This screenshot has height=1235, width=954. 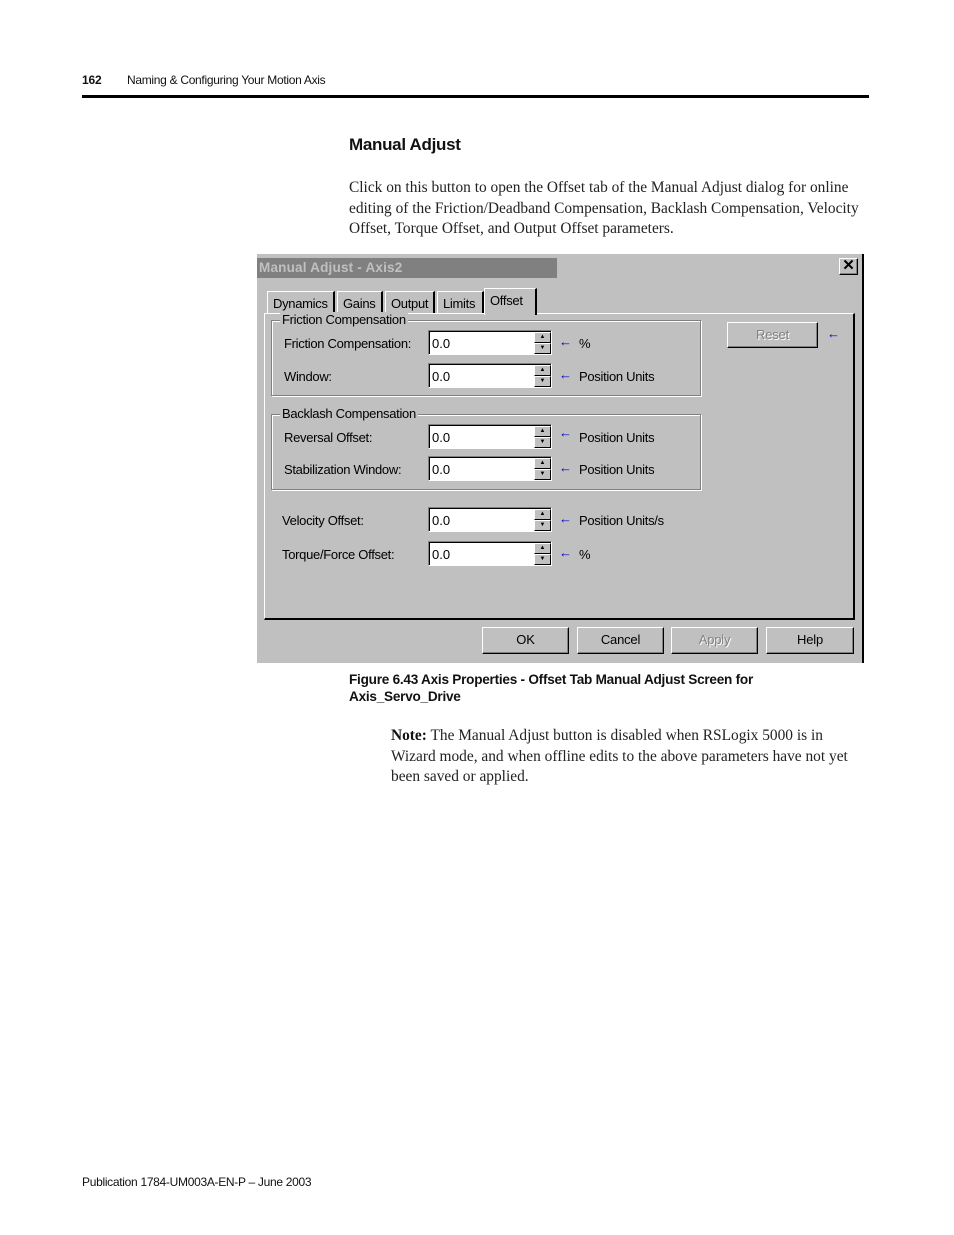 I want to click on friction-compensation-units: %, so click(x=585, y=343).